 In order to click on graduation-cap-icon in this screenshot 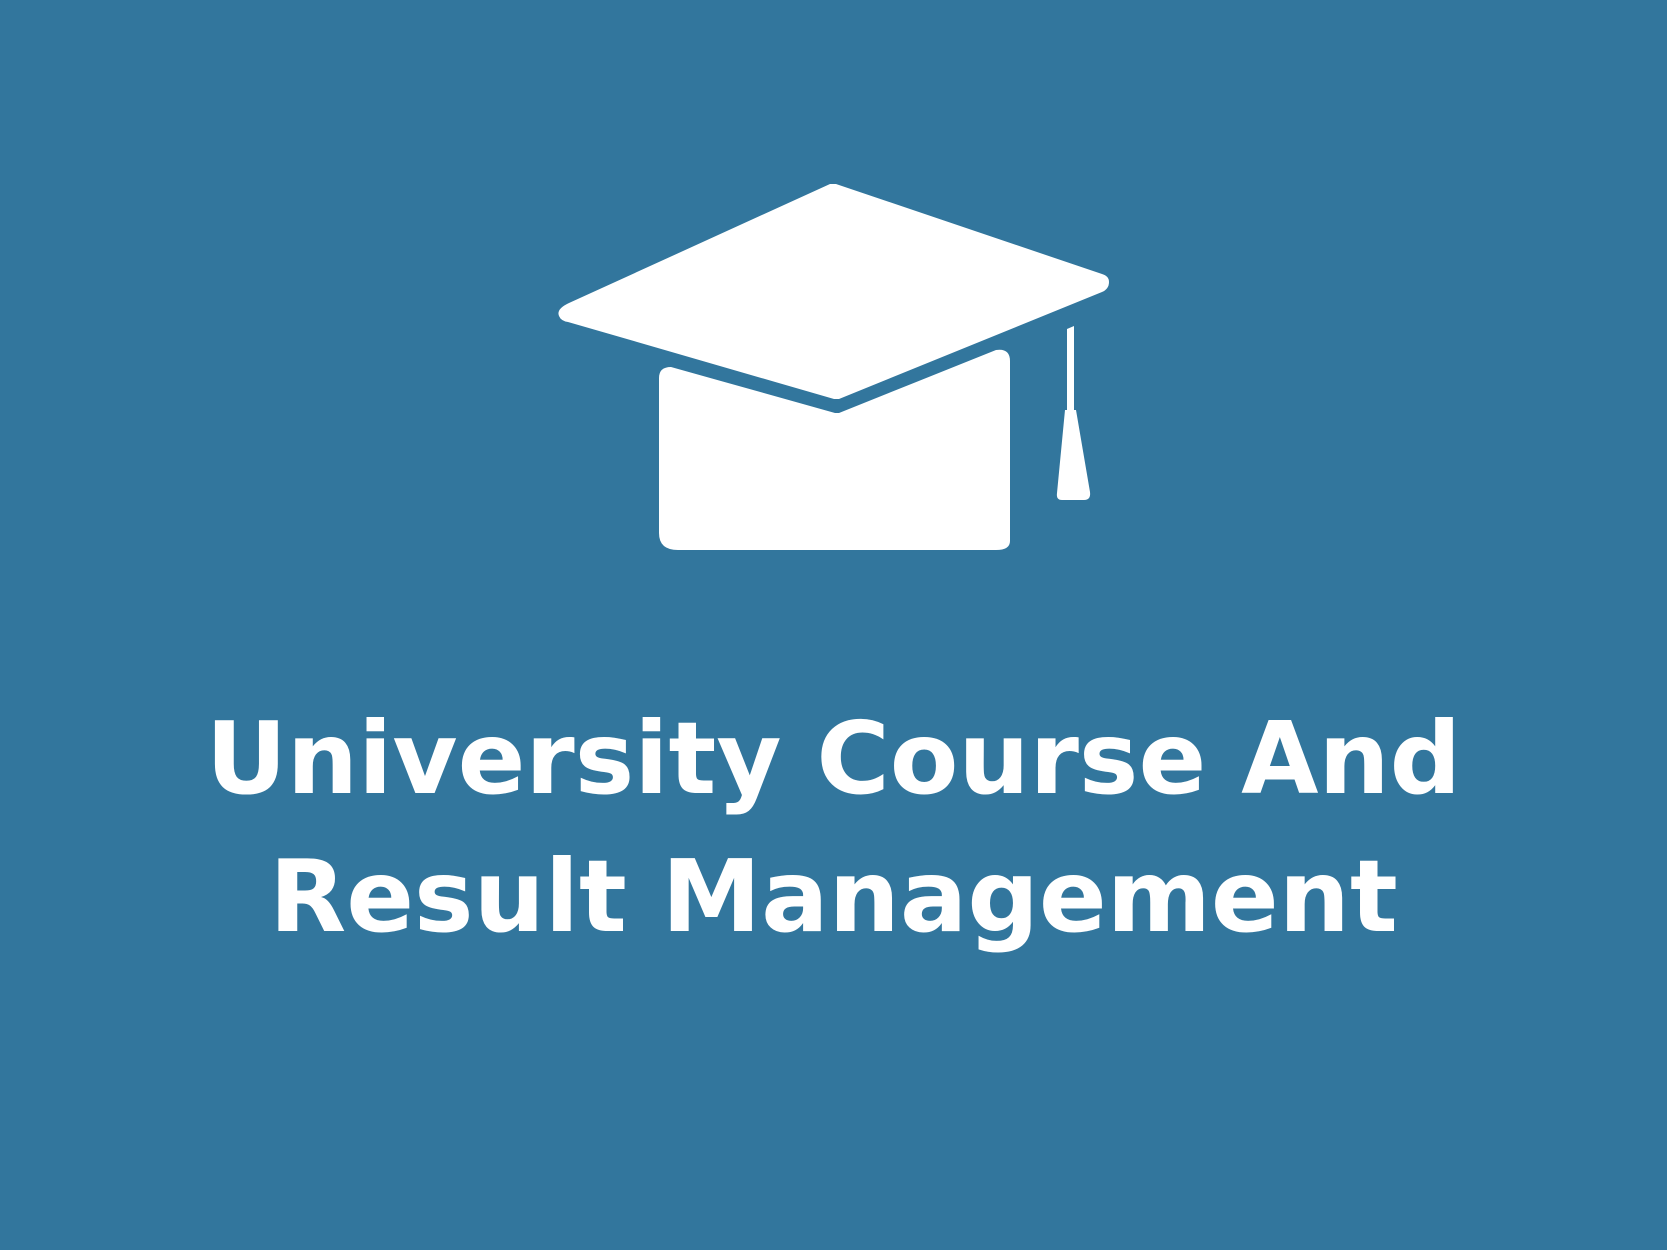, I will do `click(830, 363)`.